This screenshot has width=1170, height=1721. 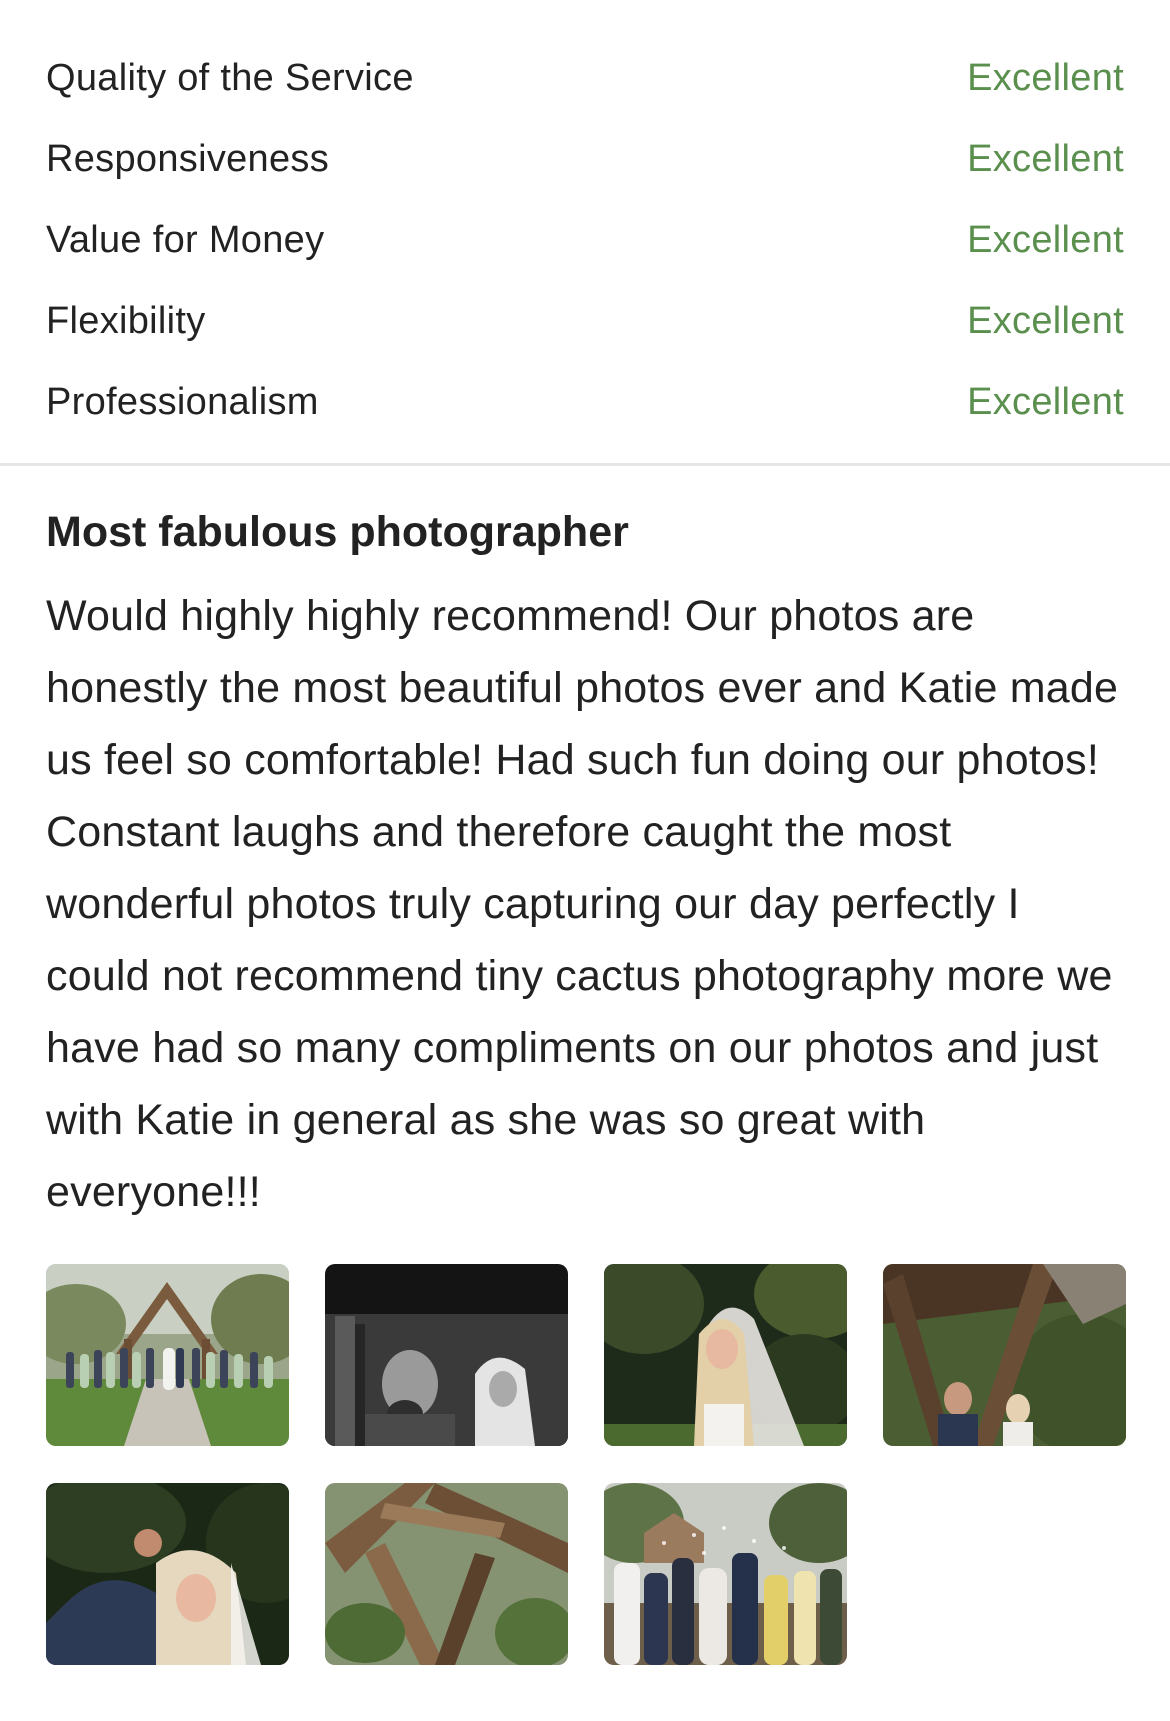 I want to click on wooden-arch-photo, so click(x=446, y=1574).